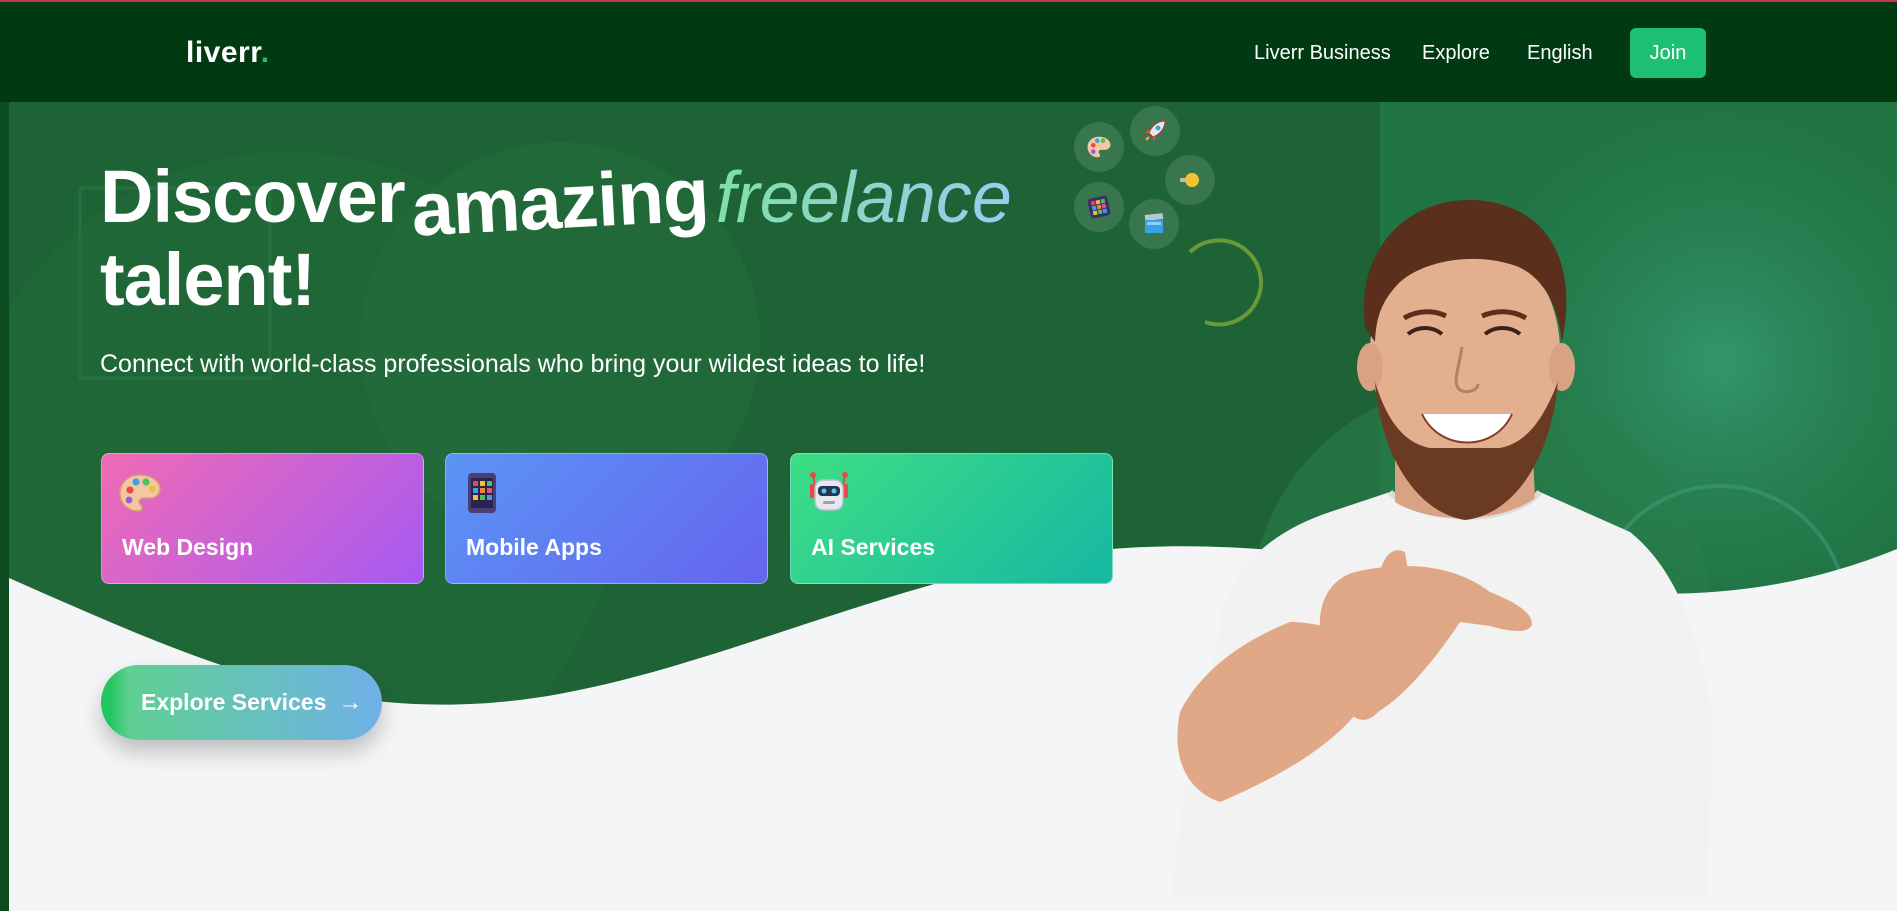 This screenshot has width=1897, height=911. I want to click on floating-rocket-bubble, so click(1155, 131).